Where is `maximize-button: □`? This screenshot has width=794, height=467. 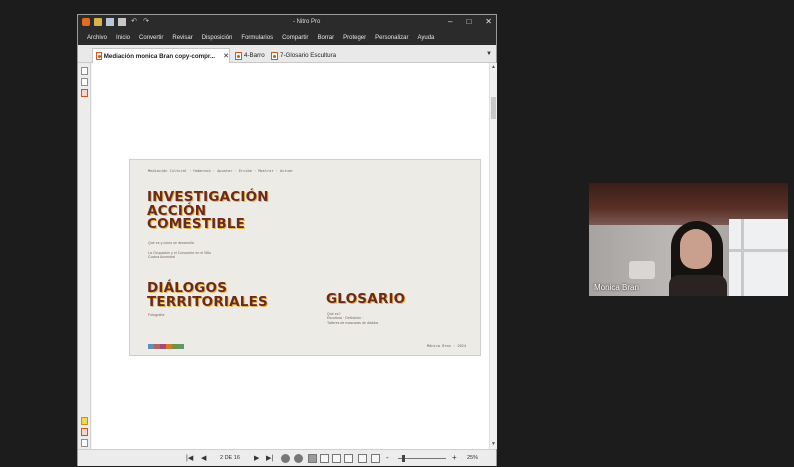
maximize-button: □ is located at coordinates (468, 21).